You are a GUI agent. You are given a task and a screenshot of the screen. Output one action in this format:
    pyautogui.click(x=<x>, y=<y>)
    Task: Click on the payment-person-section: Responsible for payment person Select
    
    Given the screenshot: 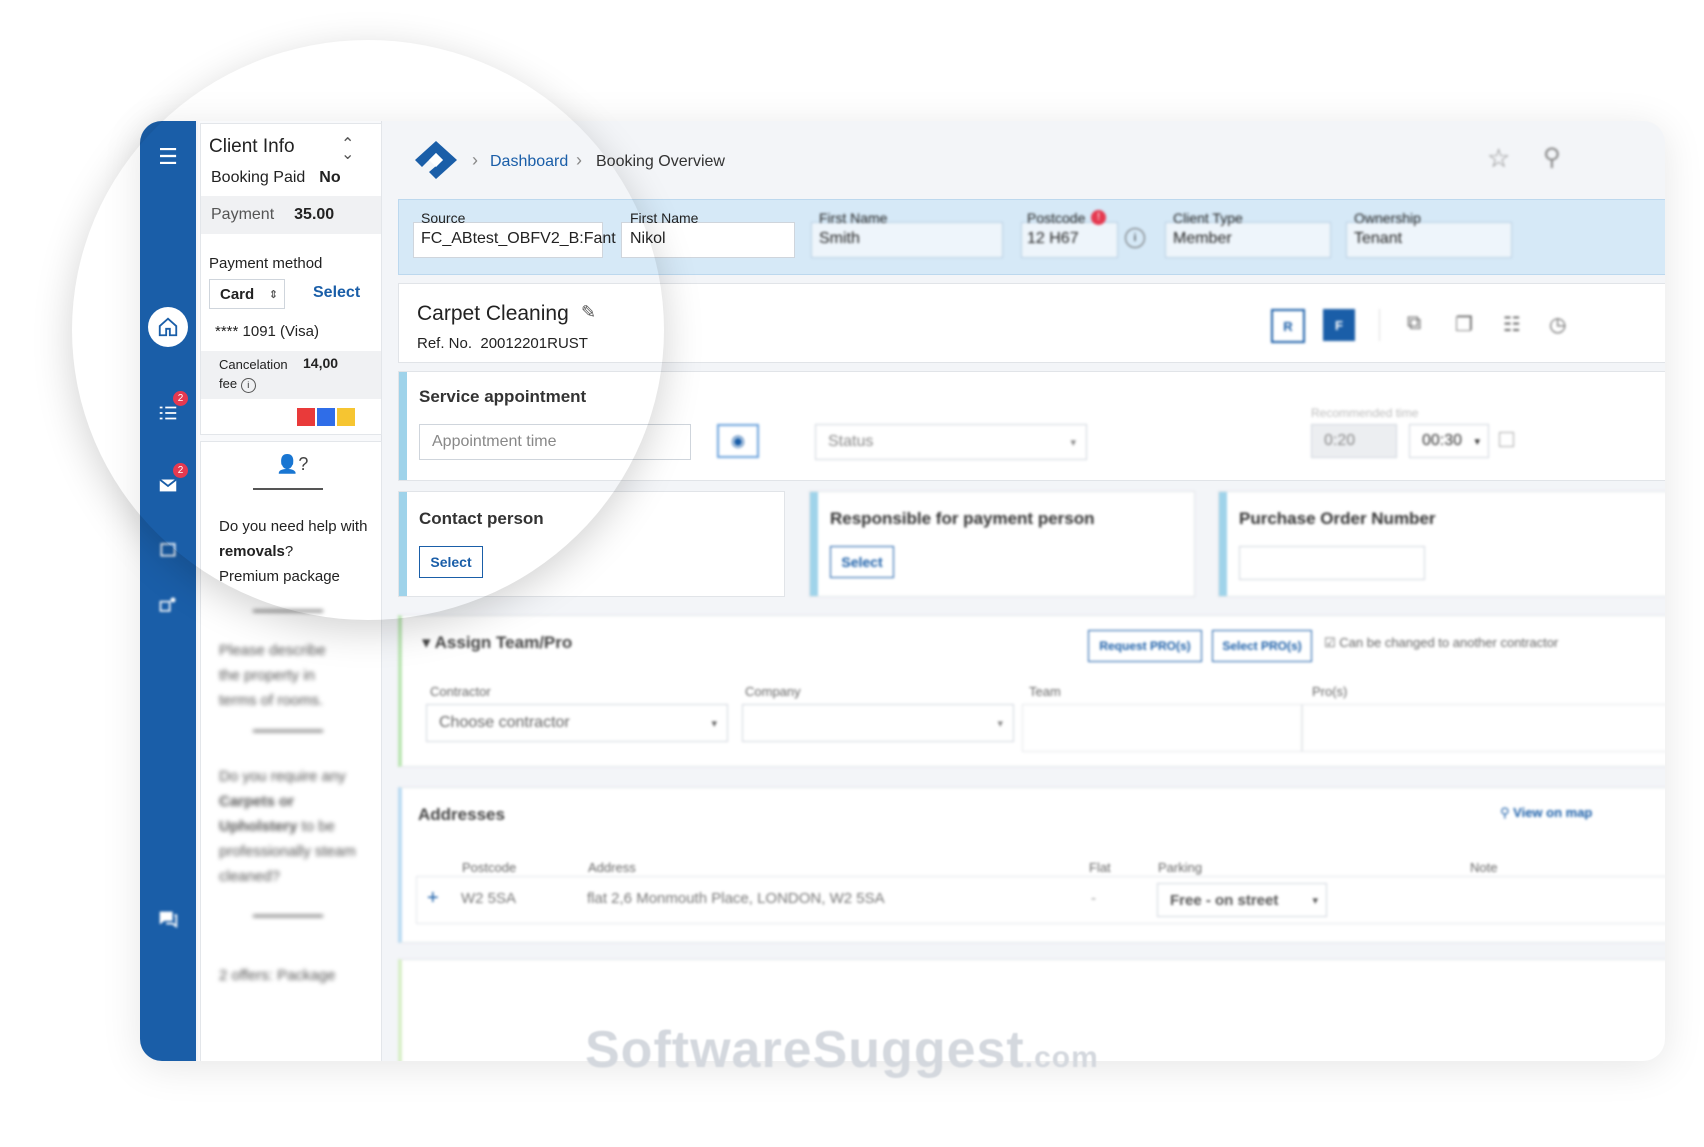 What is the action you would take?
    pyautogui.click(x=1002, y=544)
    